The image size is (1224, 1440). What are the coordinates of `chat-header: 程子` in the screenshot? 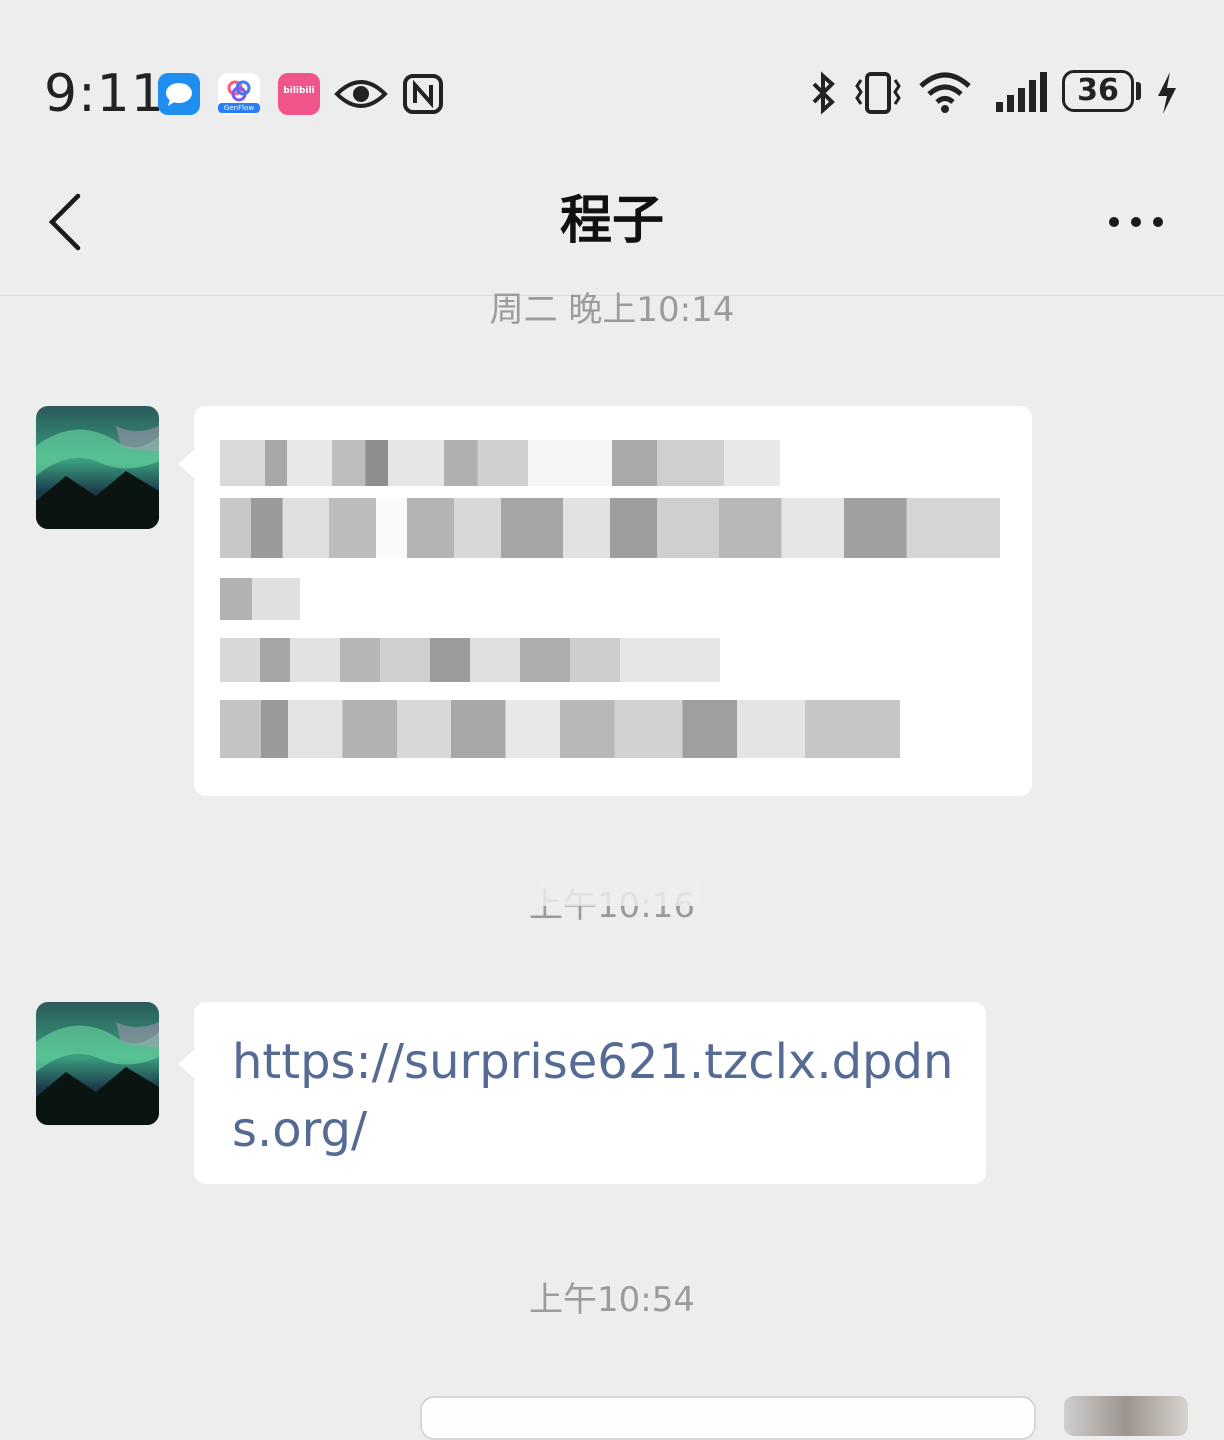 It's located at (612, 223).